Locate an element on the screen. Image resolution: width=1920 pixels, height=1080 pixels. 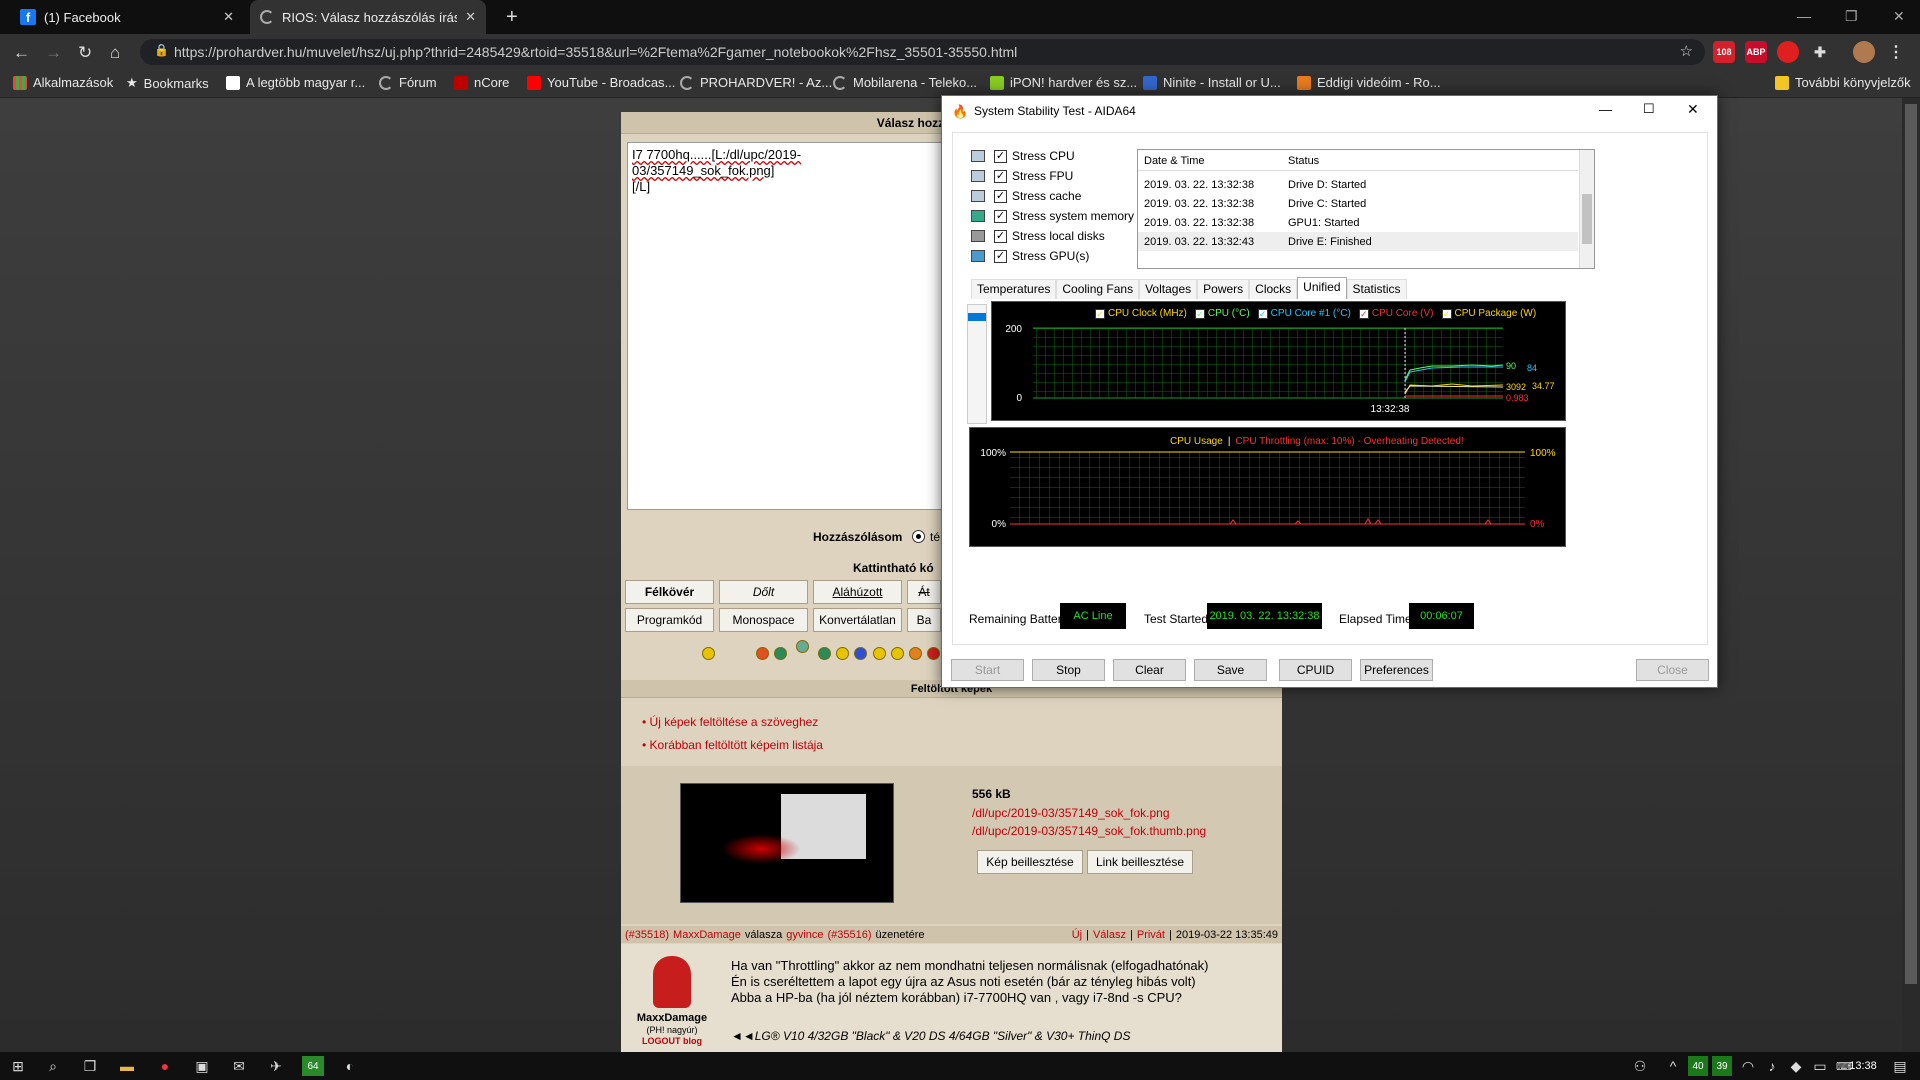
bookmark-other: További könyvjelzők is located at coordinates (1843, 82).